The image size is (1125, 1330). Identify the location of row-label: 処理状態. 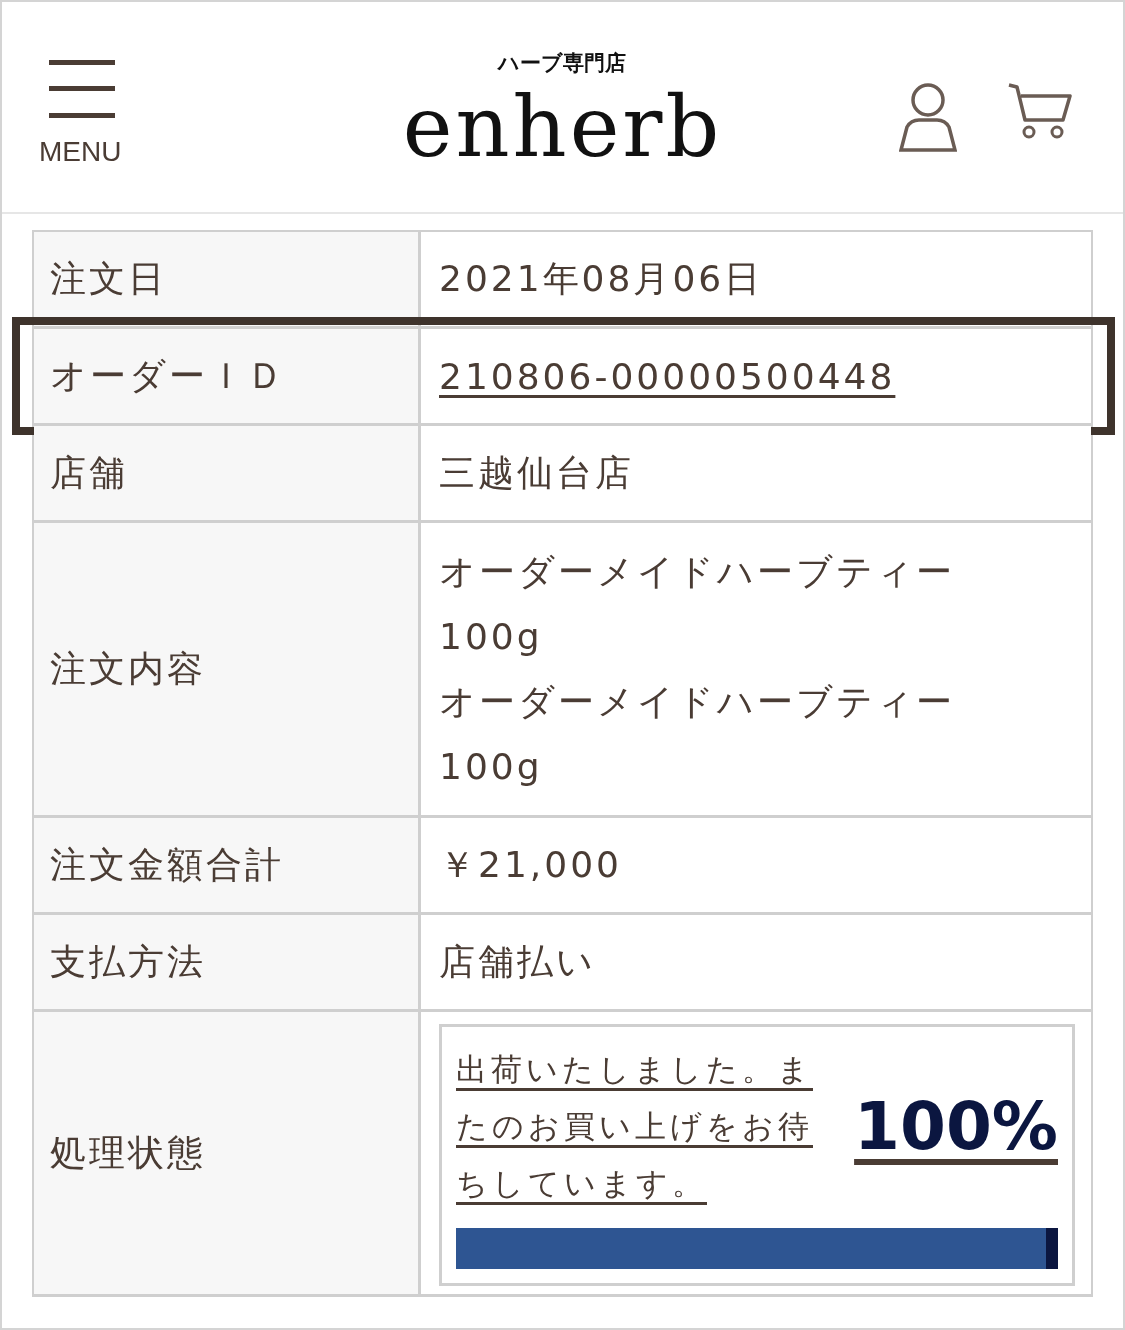
(128, 1152).